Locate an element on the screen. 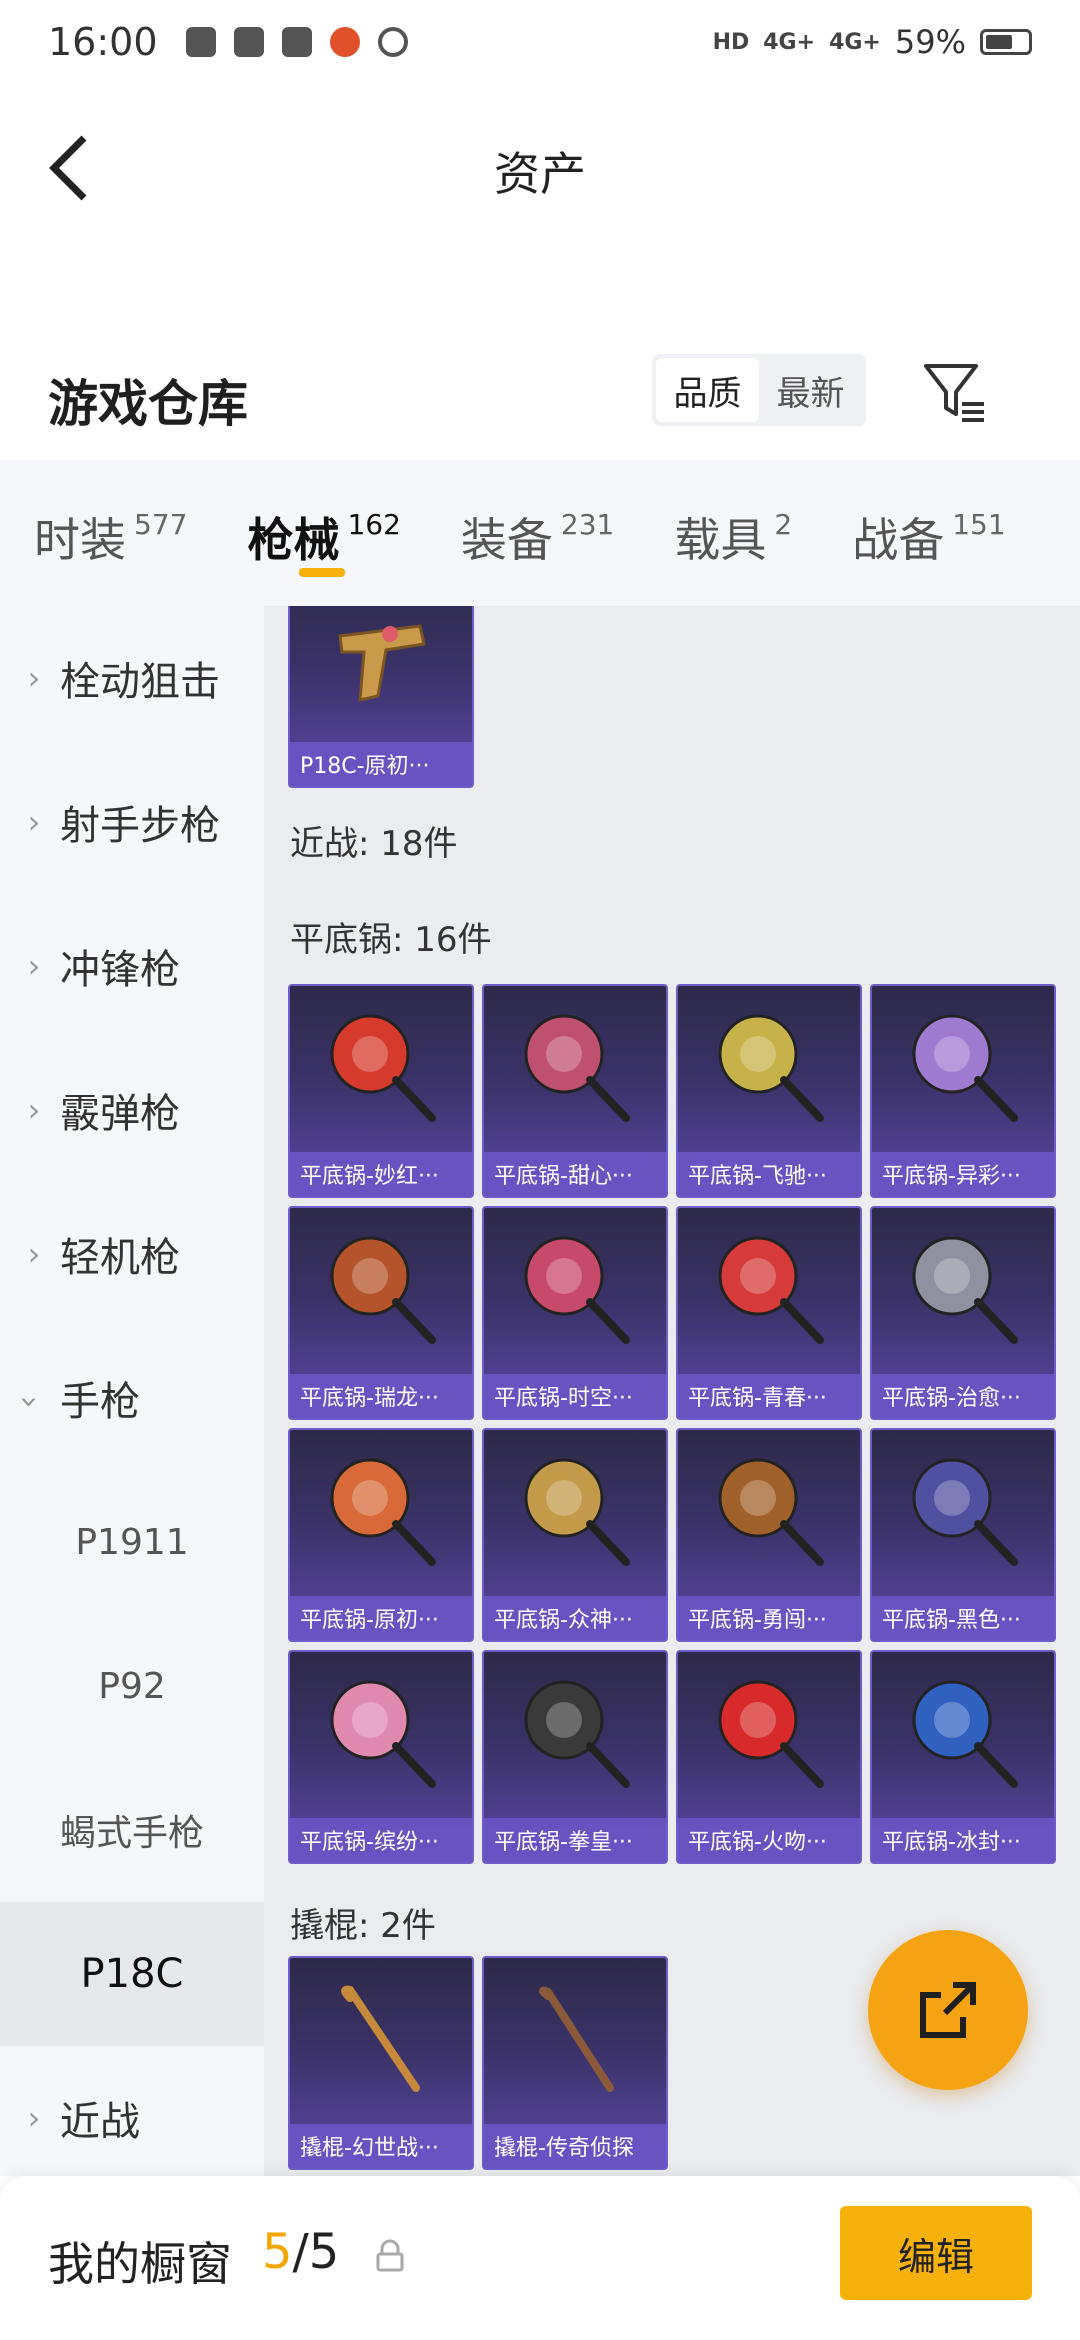 This screenshot has width=1080, height=2340. item-tile: 平底锅-原初··· is located at coordinates (381, 1535).